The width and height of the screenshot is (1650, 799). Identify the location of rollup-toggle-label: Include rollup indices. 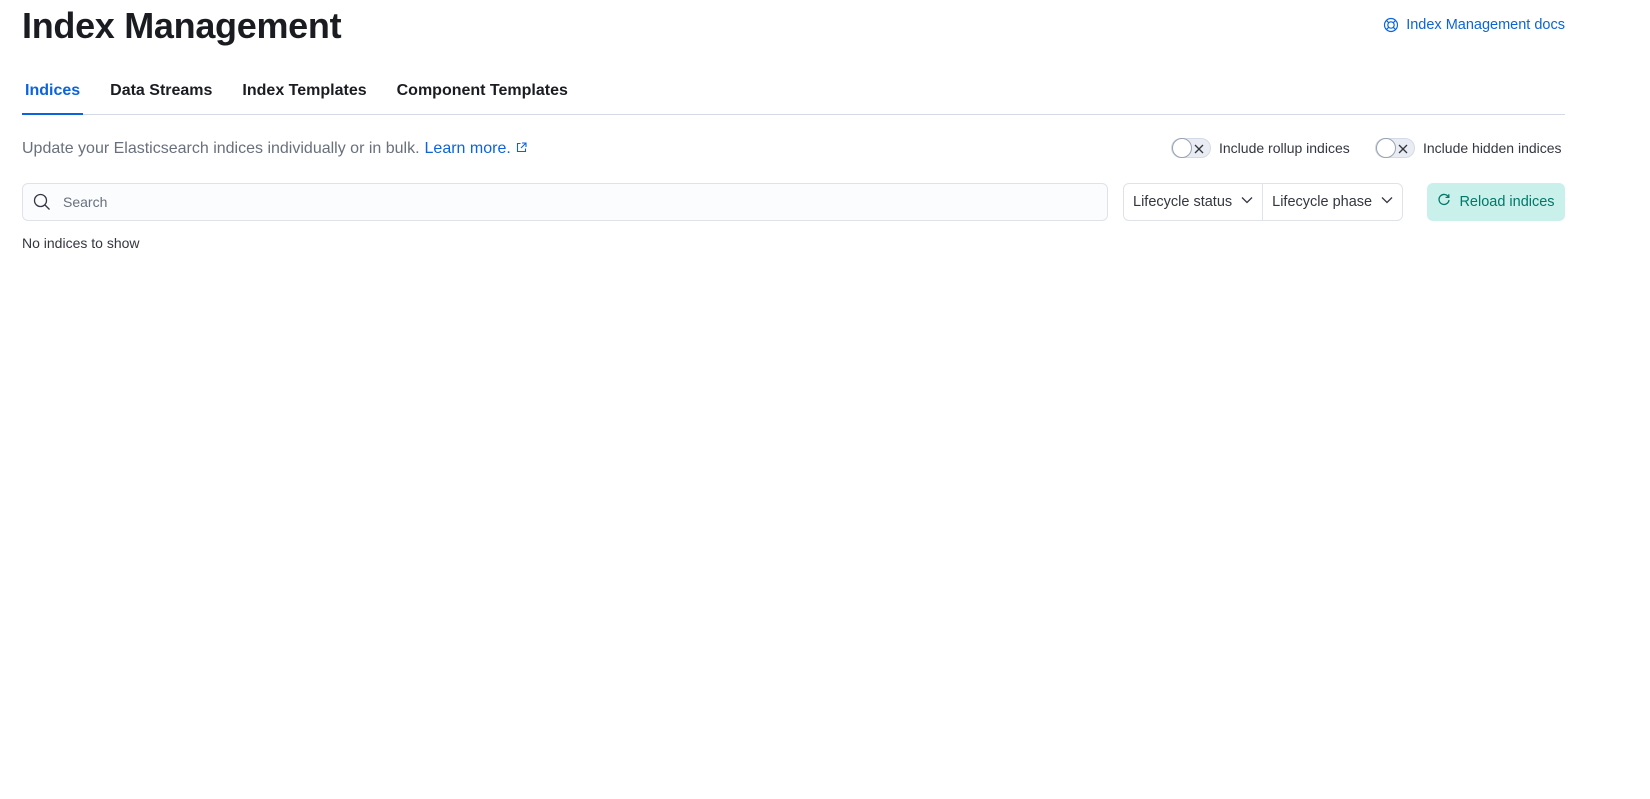
(1284, 148).